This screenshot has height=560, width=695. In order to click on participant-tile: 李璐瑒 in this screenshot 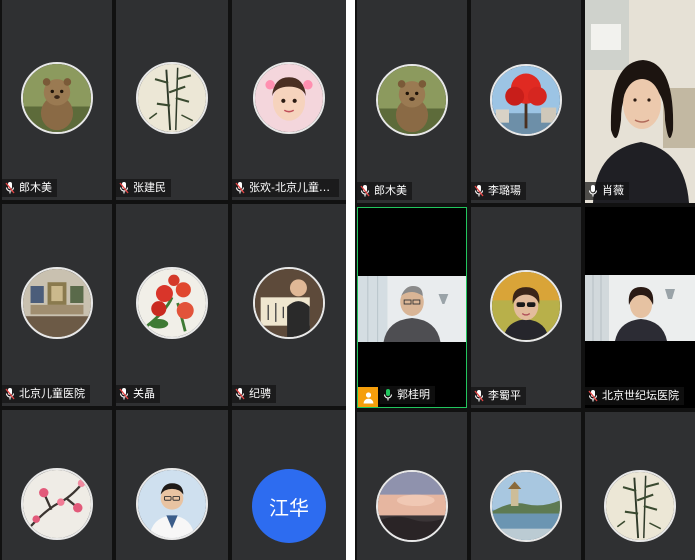, I will do `click(526, 101)`.